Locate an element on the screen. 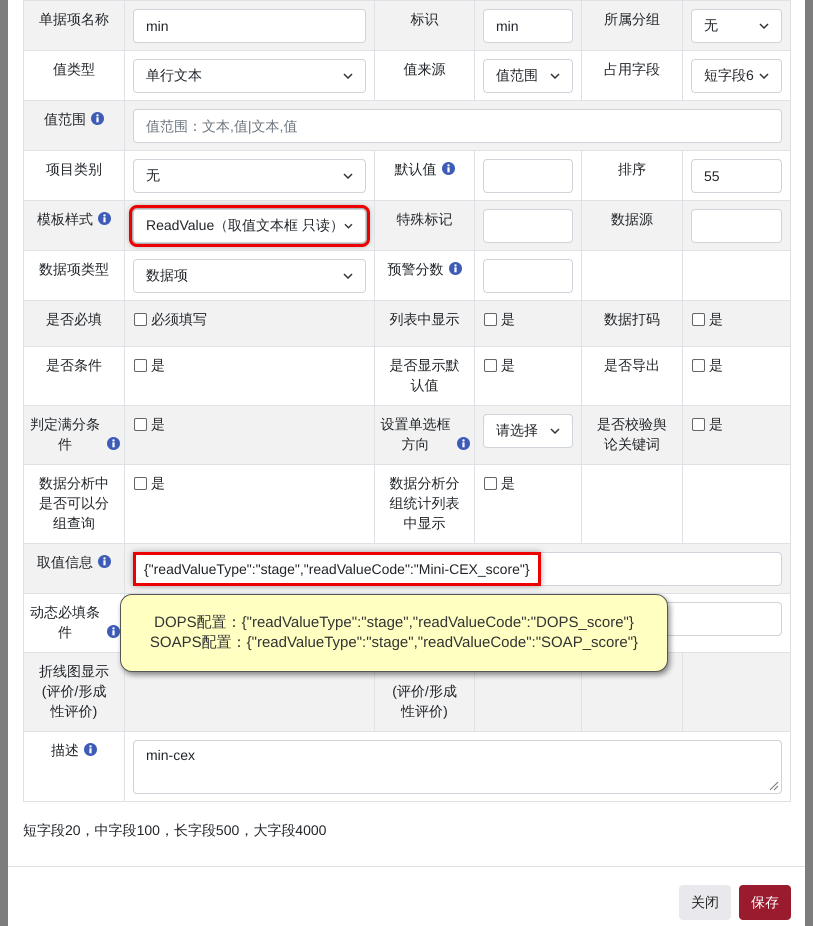 This screenshot has height=926, width=813. field-label: 数据源 is located at coordinates (632, 219).